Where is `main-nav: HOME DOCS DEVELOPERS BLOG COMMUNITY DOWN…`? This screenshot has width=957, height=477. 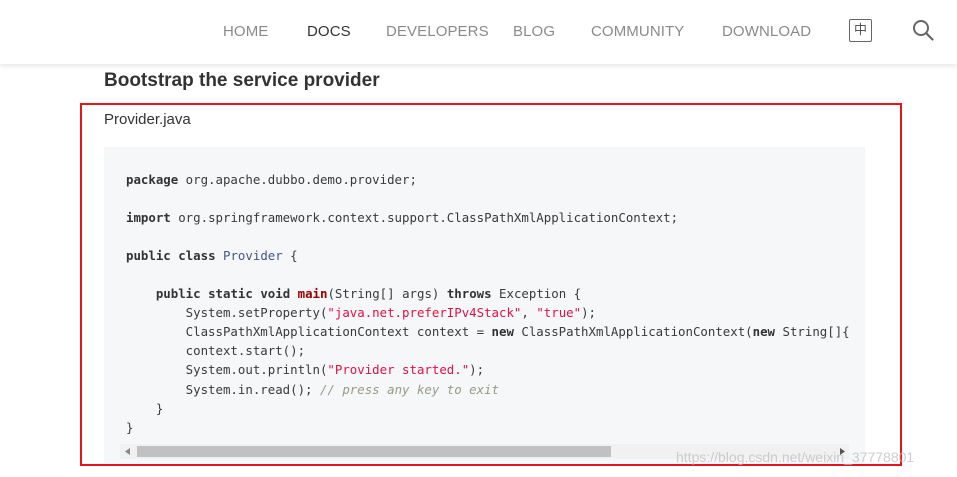
main-nav: HOME DOCS DEVELOPERS BLOG COMMUNITY DOWN… is located at coordinates (478, 32).